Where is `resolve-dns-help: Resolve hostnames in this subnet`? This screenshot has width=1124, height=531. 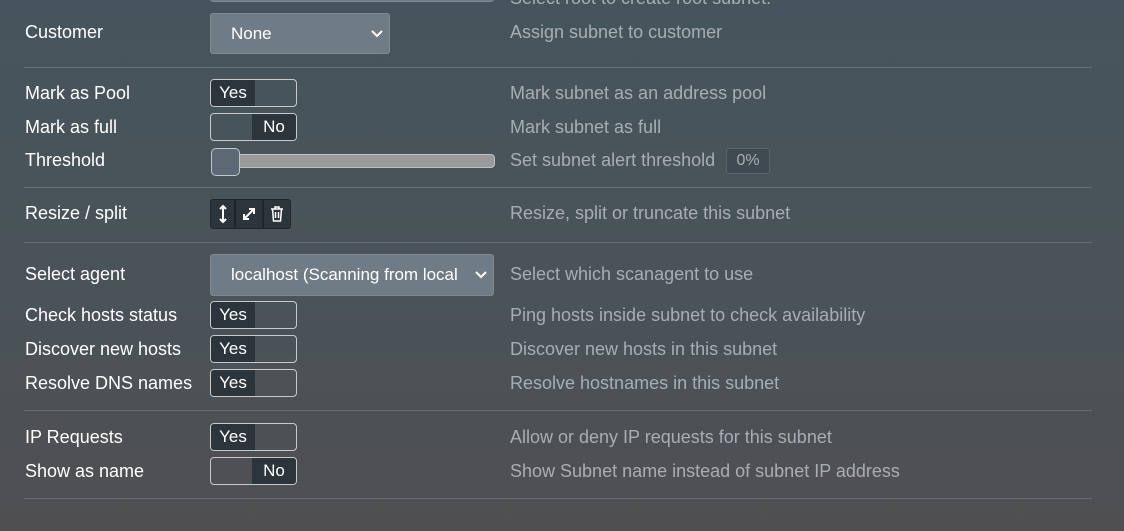
resolve-dns-help: Resolve hostnames in this subnet is located at coordinates (645, 383).